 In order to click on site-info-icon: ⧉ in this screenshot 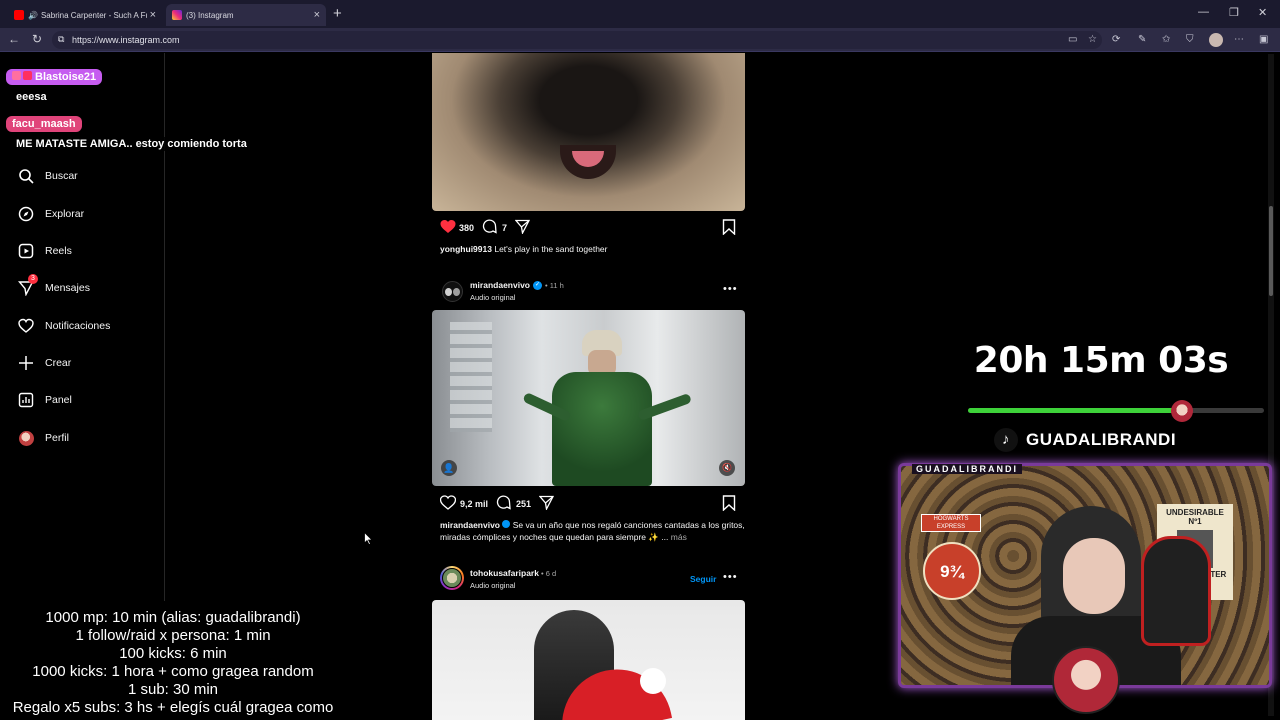, I will do `click(61, 39)`.